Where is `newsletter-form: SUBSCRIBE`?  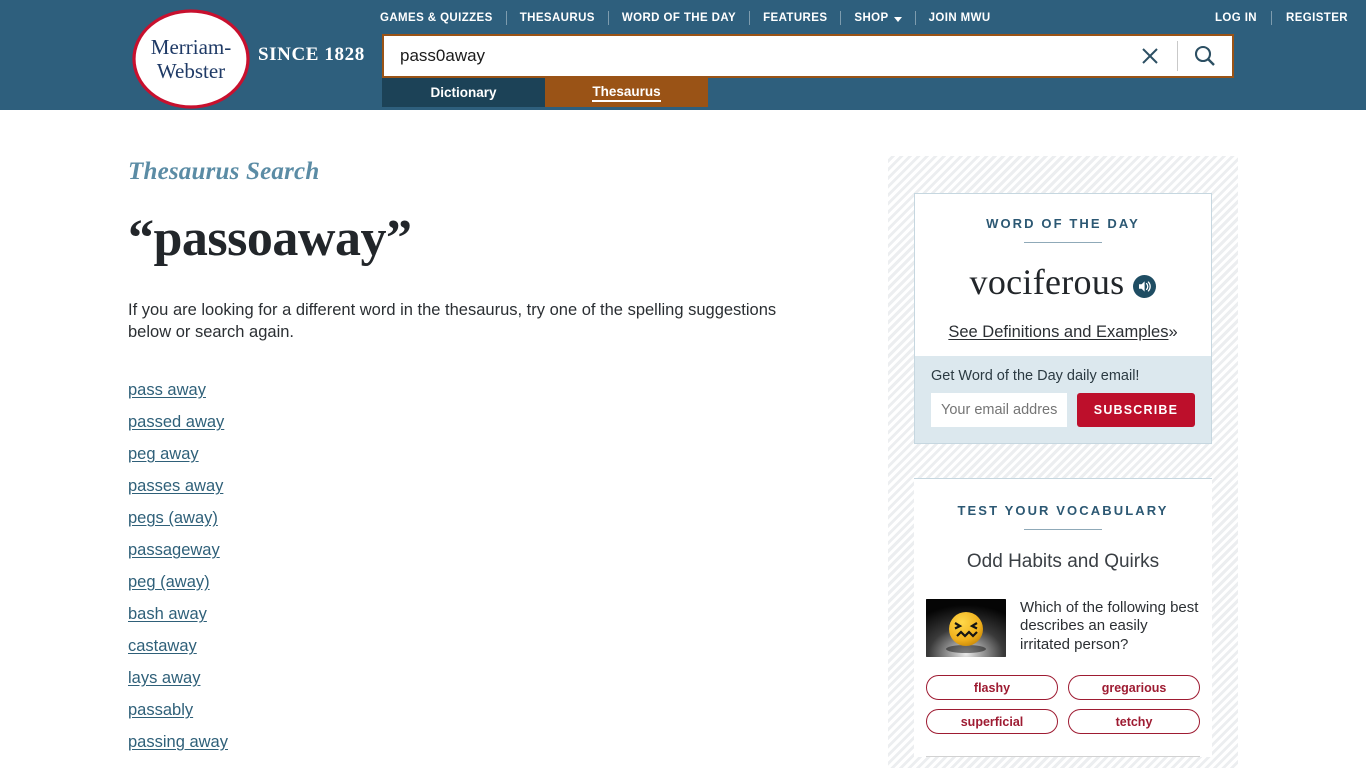
newsletter-form: SUBSCRIBE is located at coordinates (1063, 410).